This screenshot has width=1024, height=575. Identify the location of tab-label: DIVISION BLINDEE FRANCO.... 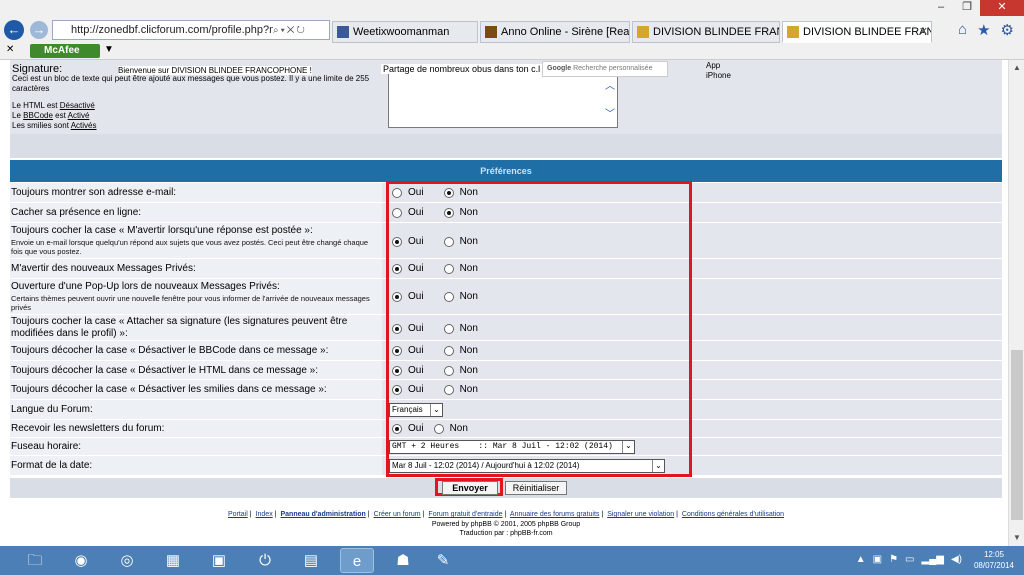
(867, 32).